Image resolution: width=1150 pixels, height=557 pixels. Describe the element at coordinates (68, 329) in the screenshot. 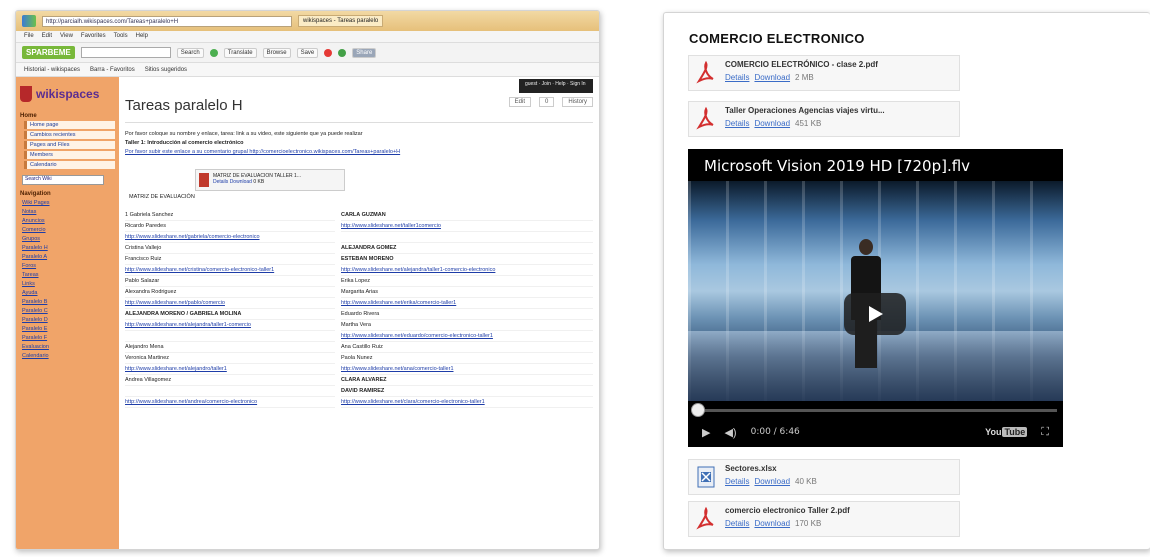

I see `sidebar-link: Paralelo E` at that location.